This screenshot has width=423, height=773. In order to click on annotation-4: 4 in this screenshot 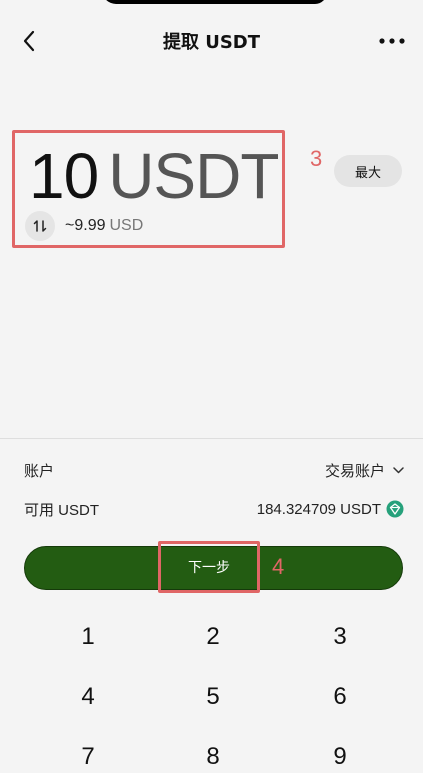, I will do `click(278, 566)`.